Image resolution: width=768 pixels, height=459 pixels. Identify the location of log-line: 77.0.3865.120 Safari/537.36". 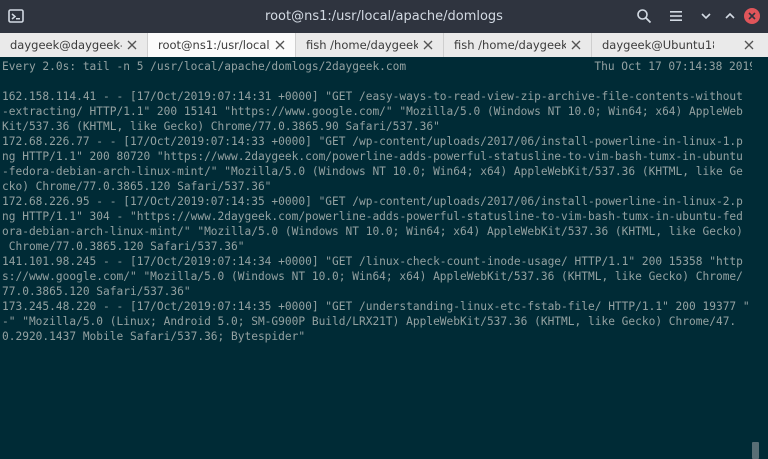
(96, 291).